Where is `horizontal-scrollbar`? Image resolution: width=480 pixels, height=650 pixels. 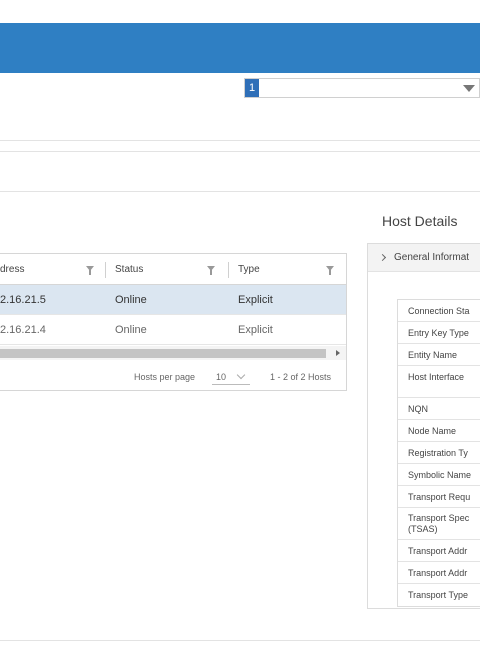 horizontal-scrollbar is located at coordinates (173, 353).